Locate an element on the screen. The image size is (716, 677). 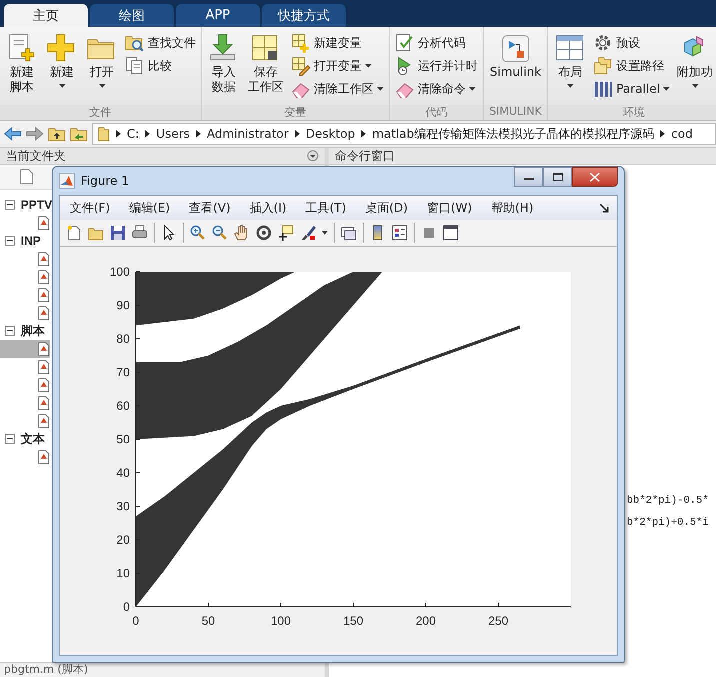
save-icon is located at coordinates (118, 233).